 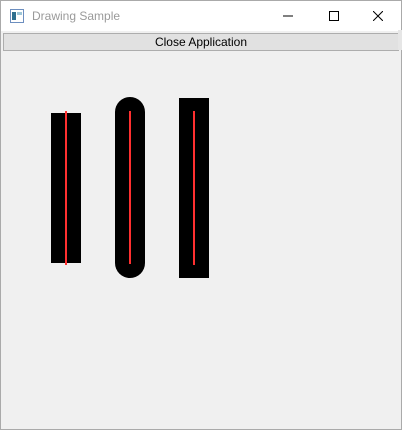 I want to click on minimize-icon, so click(x=288, y=16).